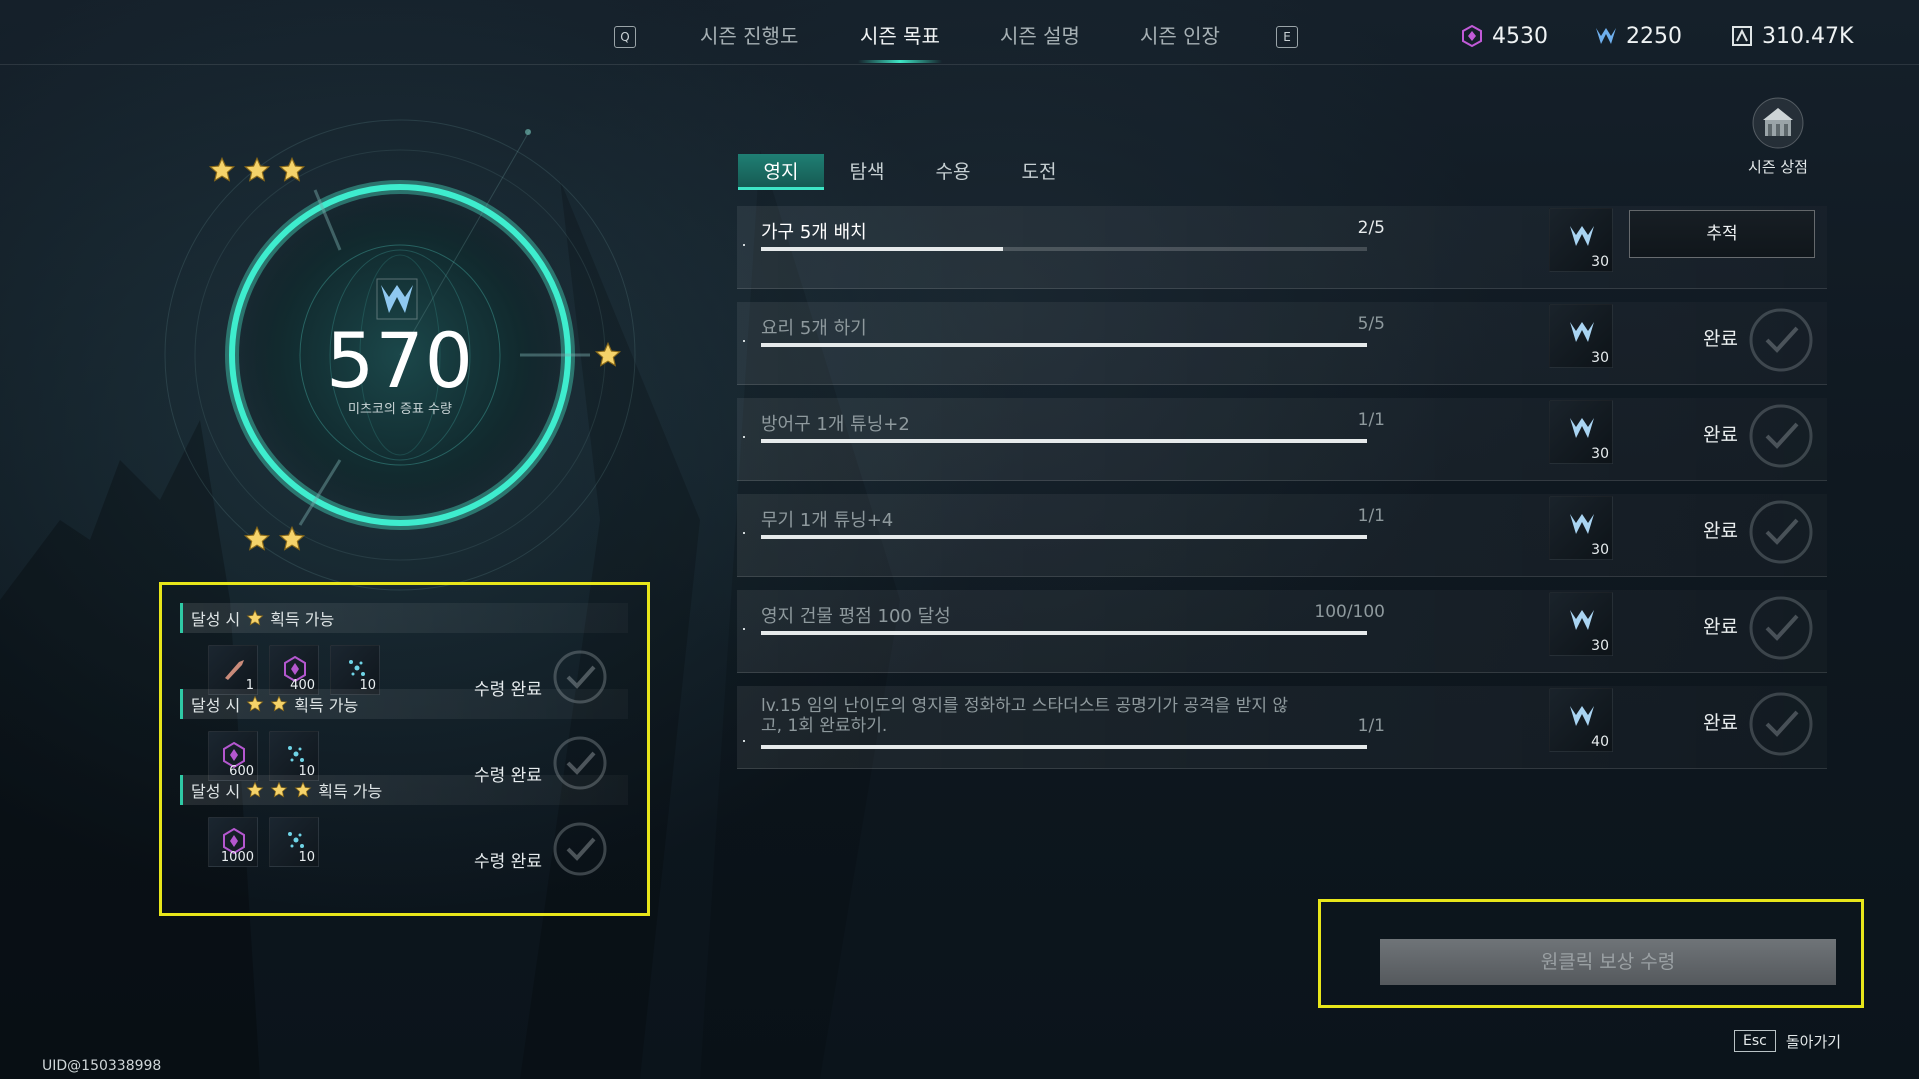  Describe the element at coordinates (263, 756) in the screenshot. I see `tier-items: 600 10` at that location.